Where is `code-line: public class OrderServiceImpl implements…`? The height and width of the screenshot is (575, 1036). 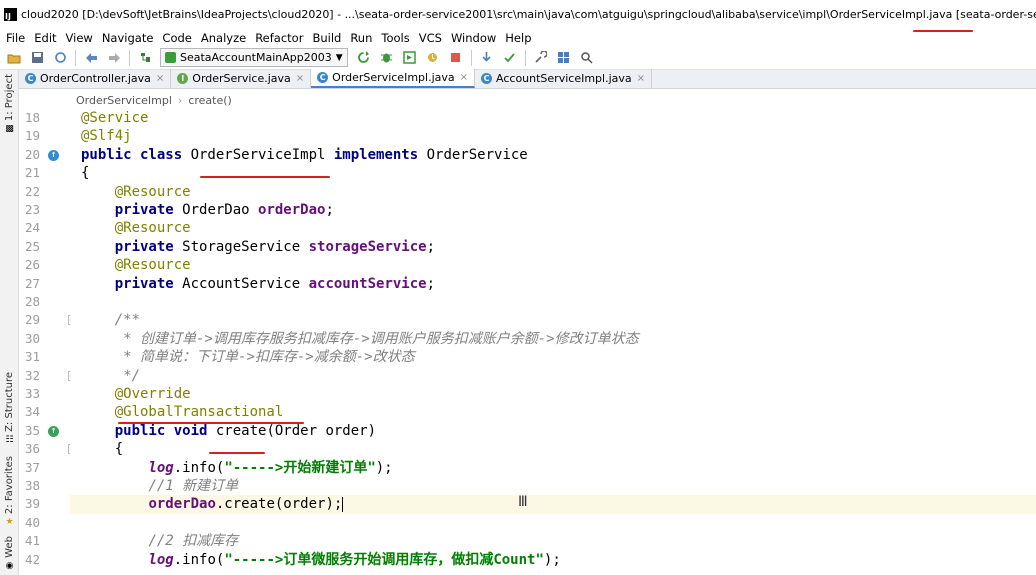
code-line: public class OrderServiceImpl implements… is located at coordinates (299, 155).